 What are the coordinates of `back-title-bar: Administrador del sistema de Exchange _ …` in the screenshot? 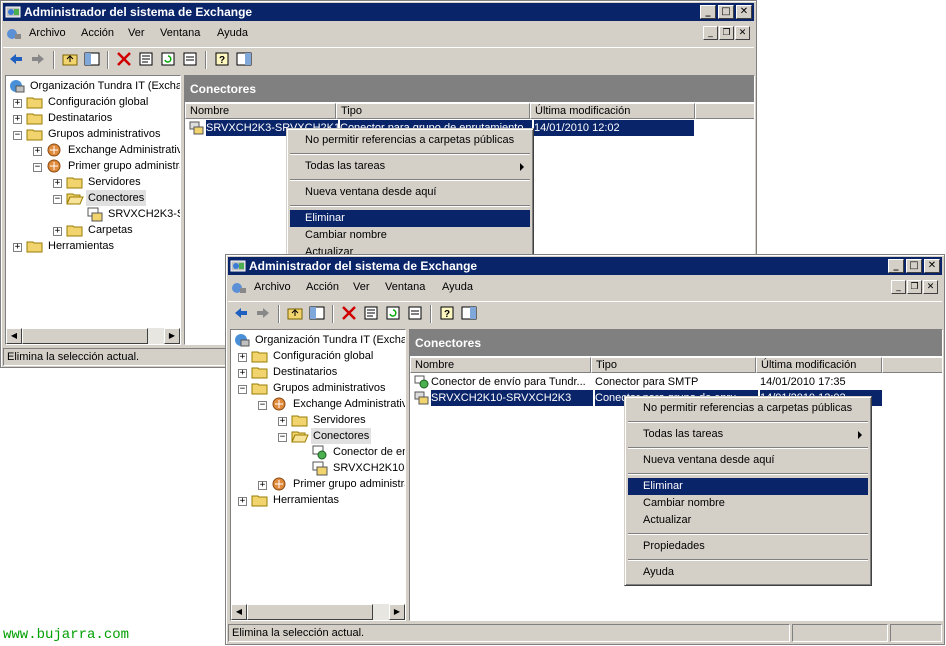 It's located at (378, 12).